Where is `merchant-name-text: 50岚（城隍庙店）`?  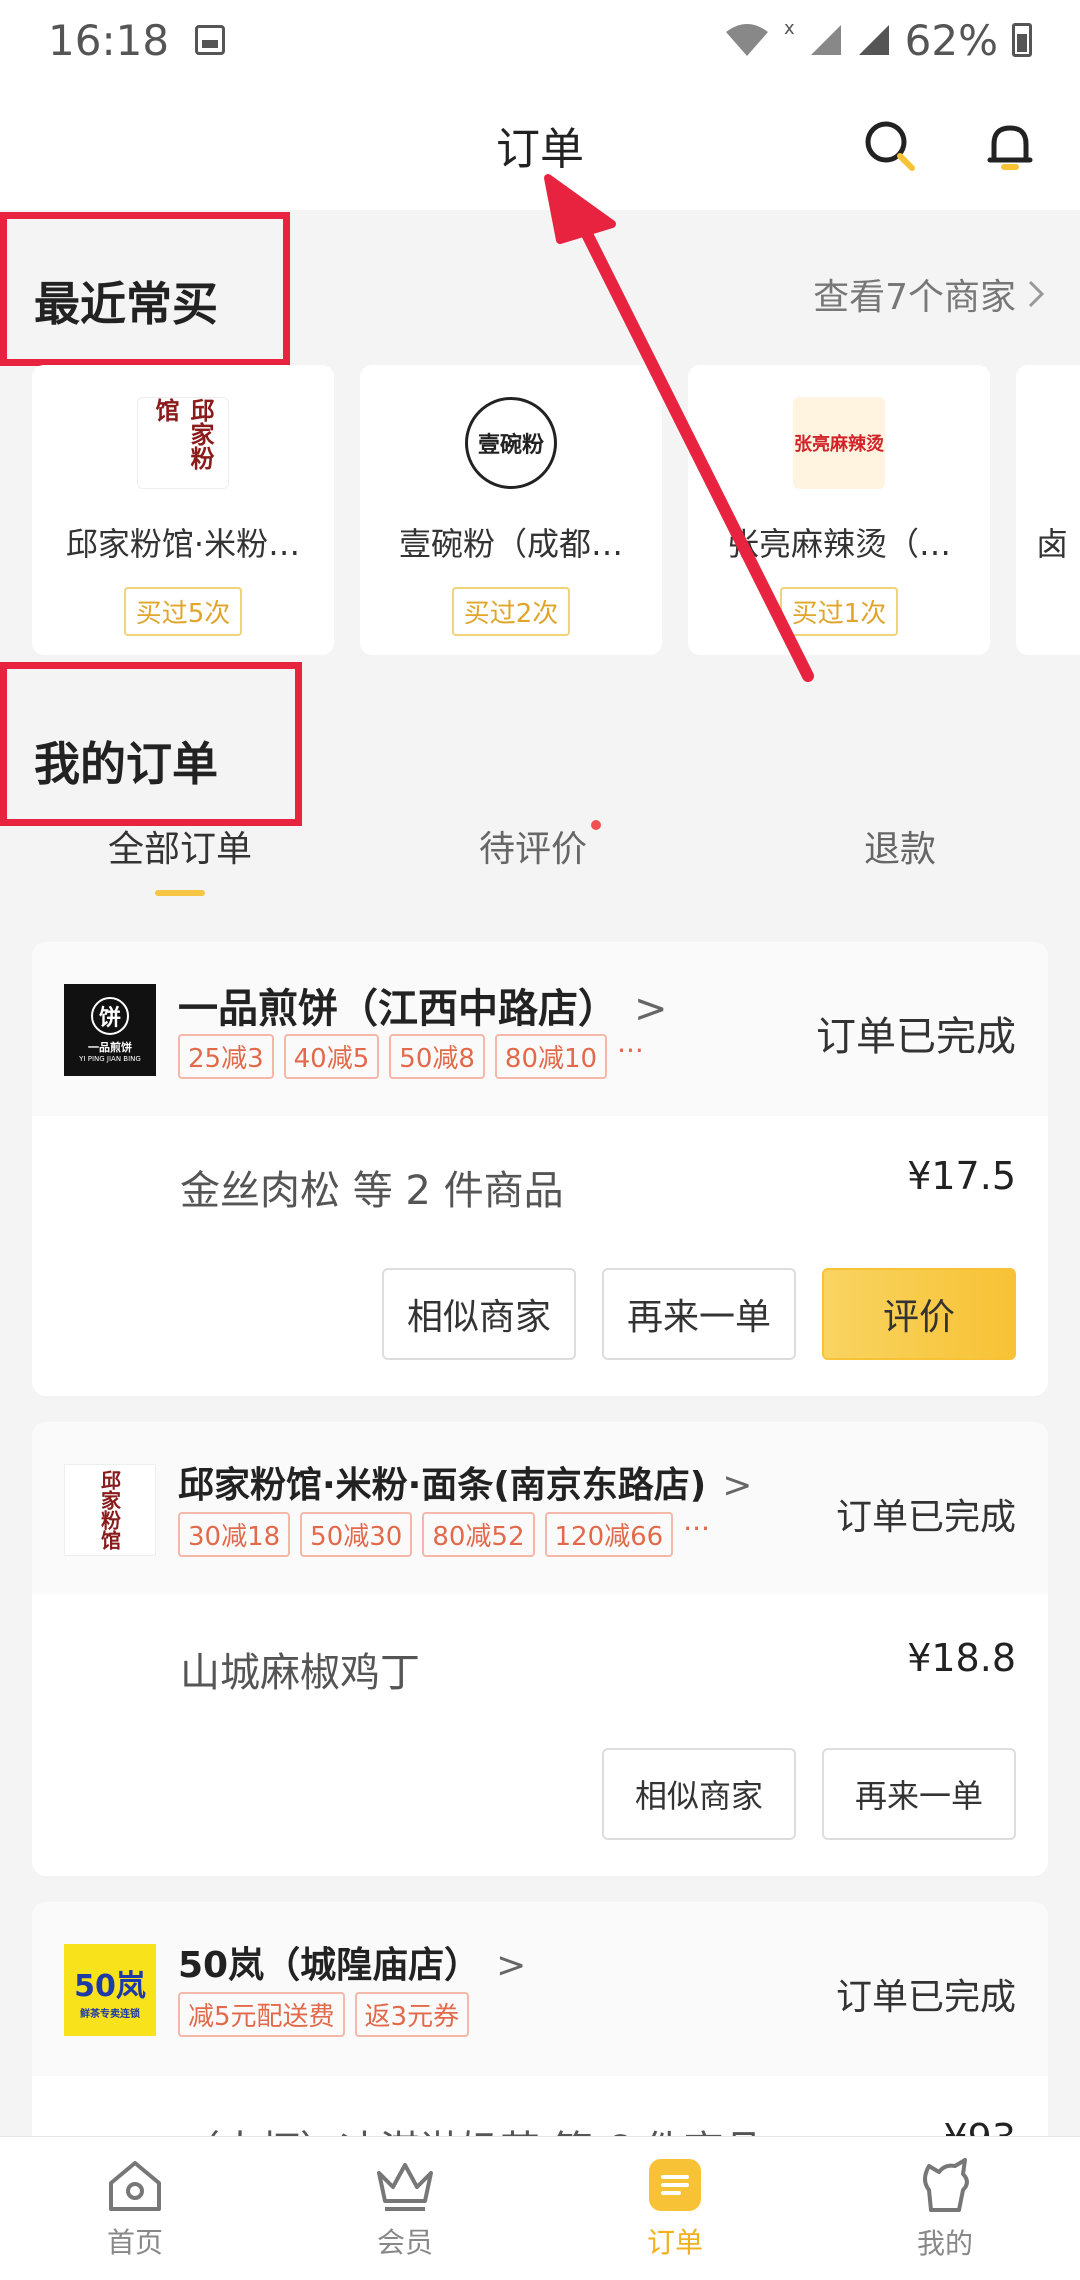
merchant-name-text: 50岚（城隍庙店） is located at coordinates (329, 1965).